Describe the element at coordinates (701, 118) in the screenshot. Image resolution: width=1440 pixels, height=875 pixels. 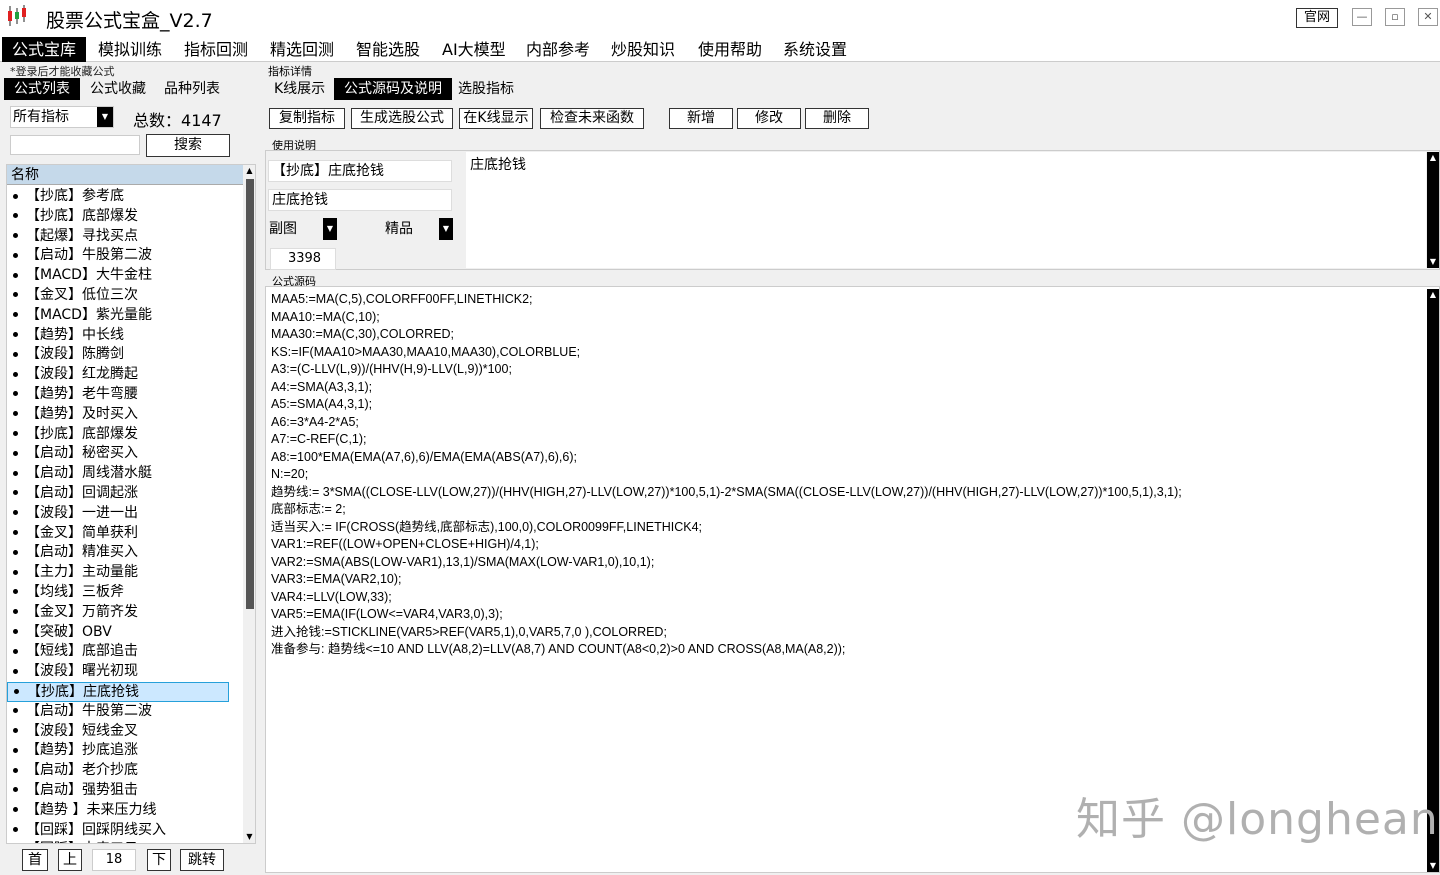
I see `add-button: 新增` at that location.